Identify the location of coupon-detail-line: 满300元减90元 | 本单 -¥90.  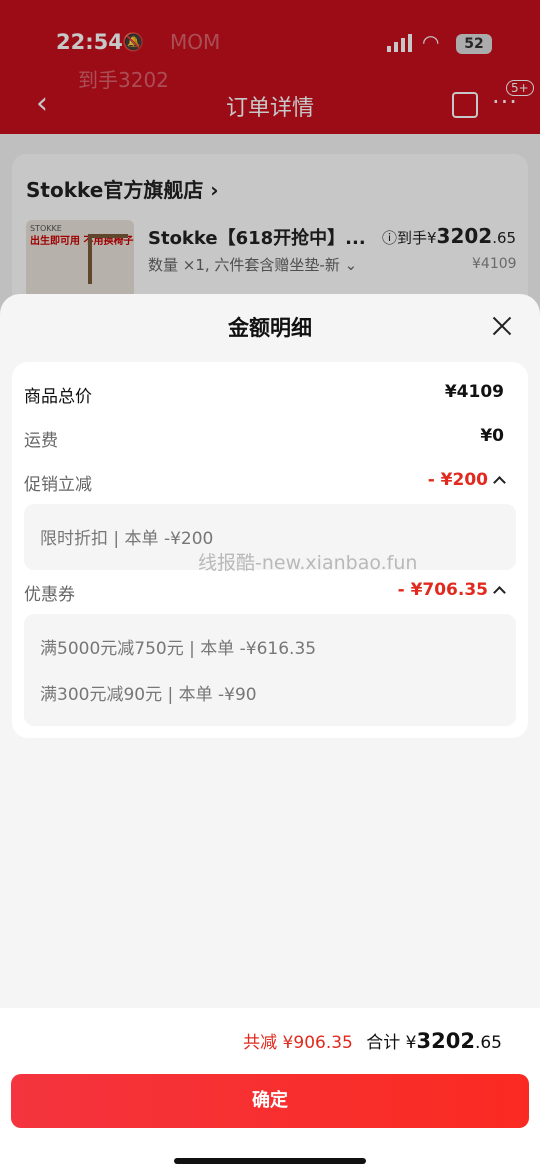
(148, 695).